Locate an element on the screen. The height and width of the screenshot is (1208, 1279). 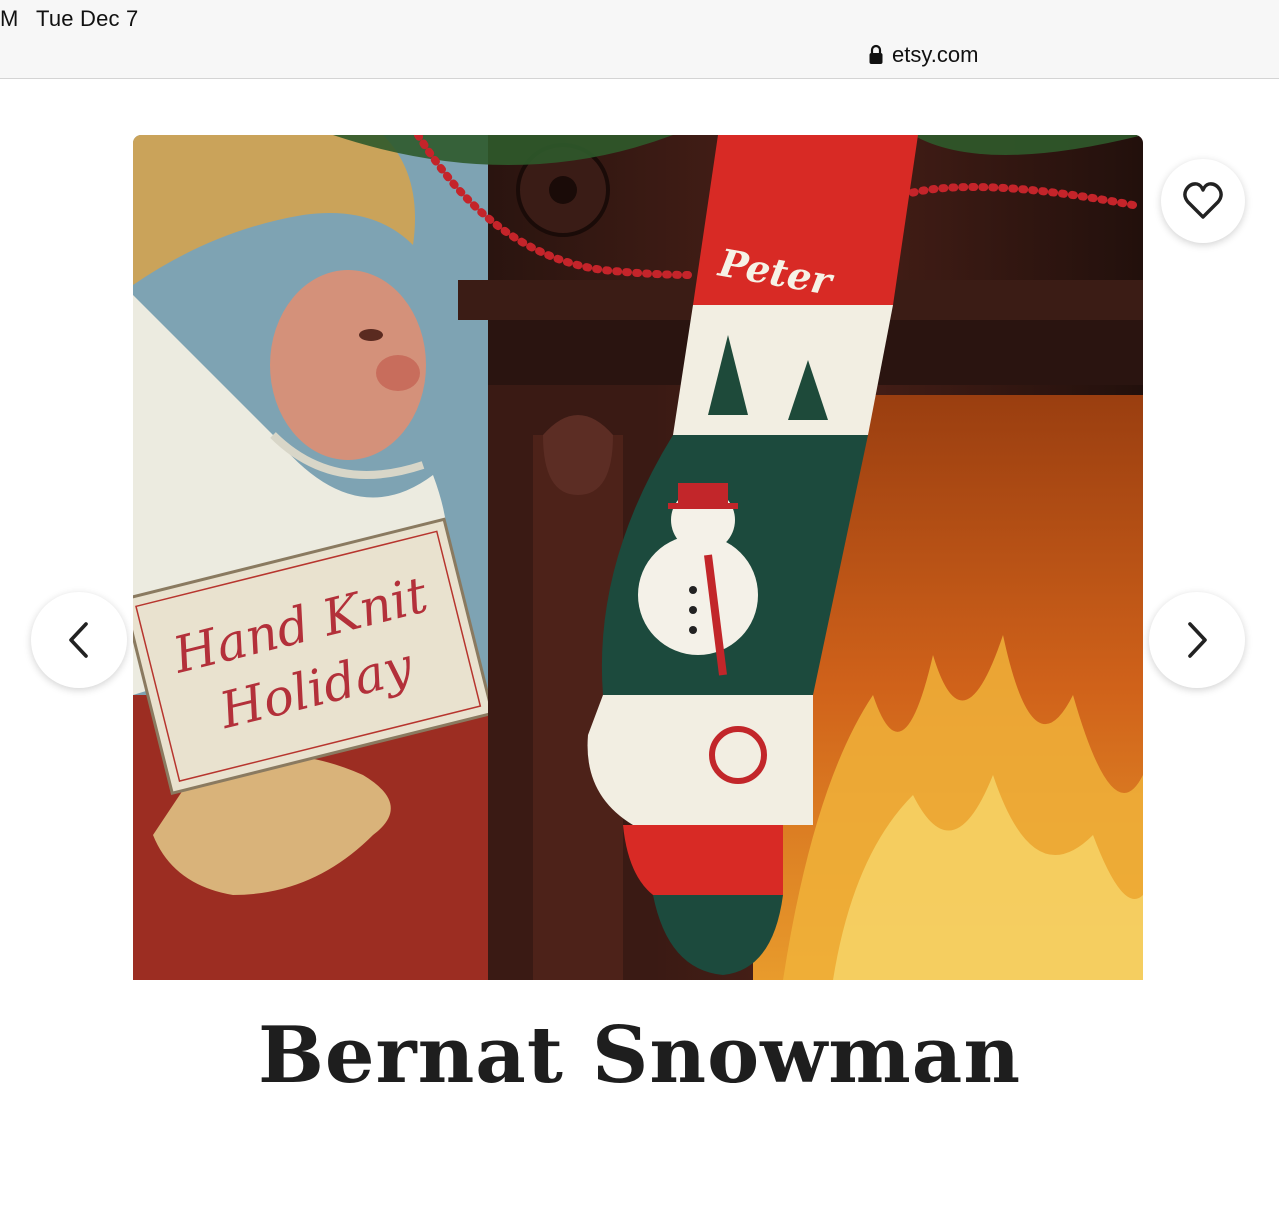
favorite-button is located at coordinates (1203, 201).